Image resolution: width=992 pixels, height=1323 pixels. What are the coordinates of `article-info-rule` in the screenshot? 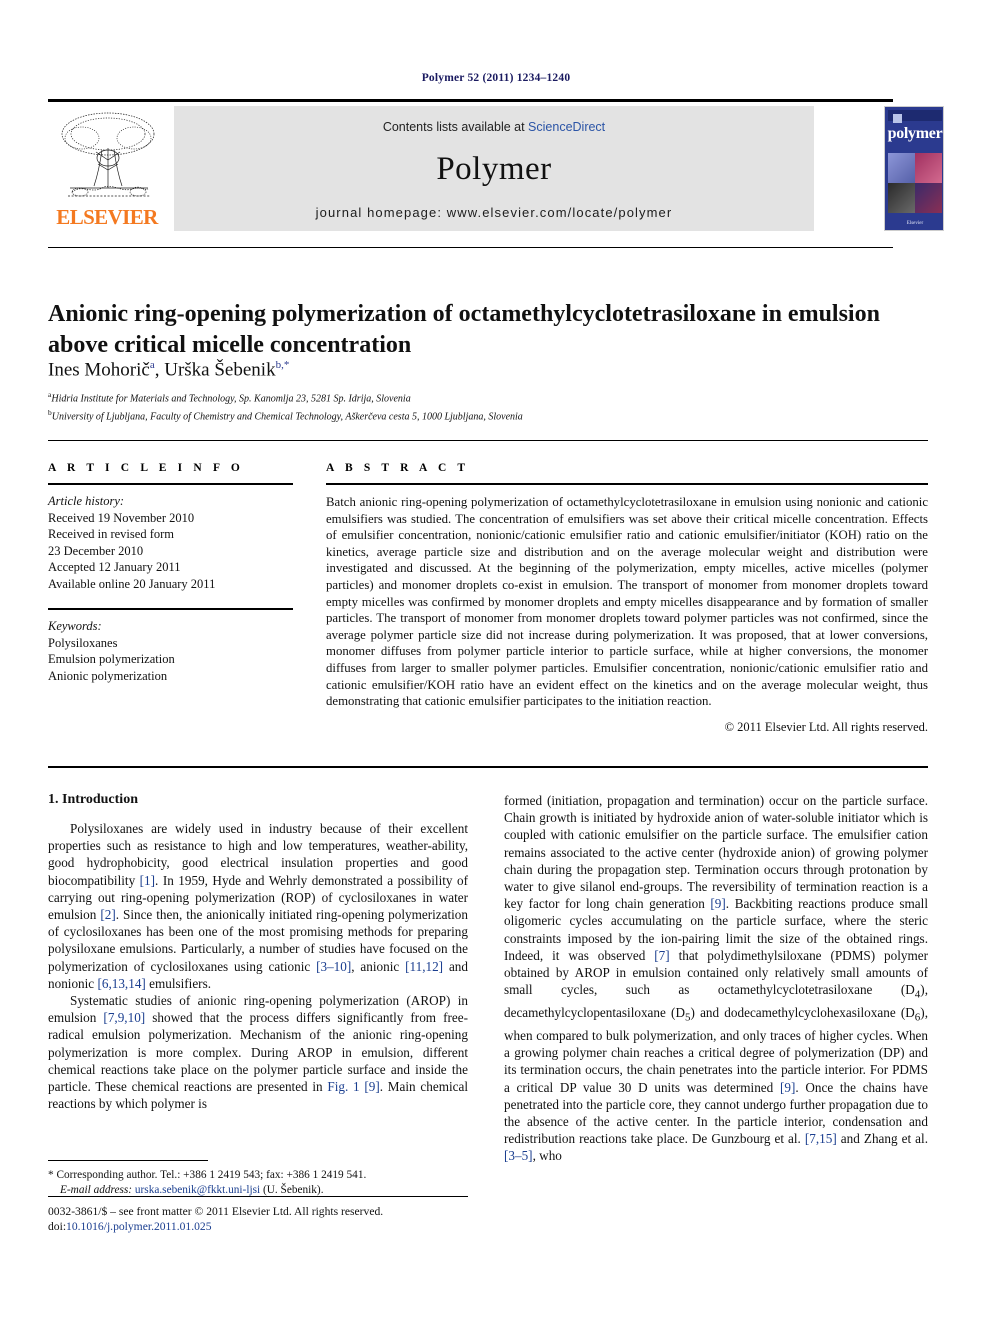 It's located at (170, 484).